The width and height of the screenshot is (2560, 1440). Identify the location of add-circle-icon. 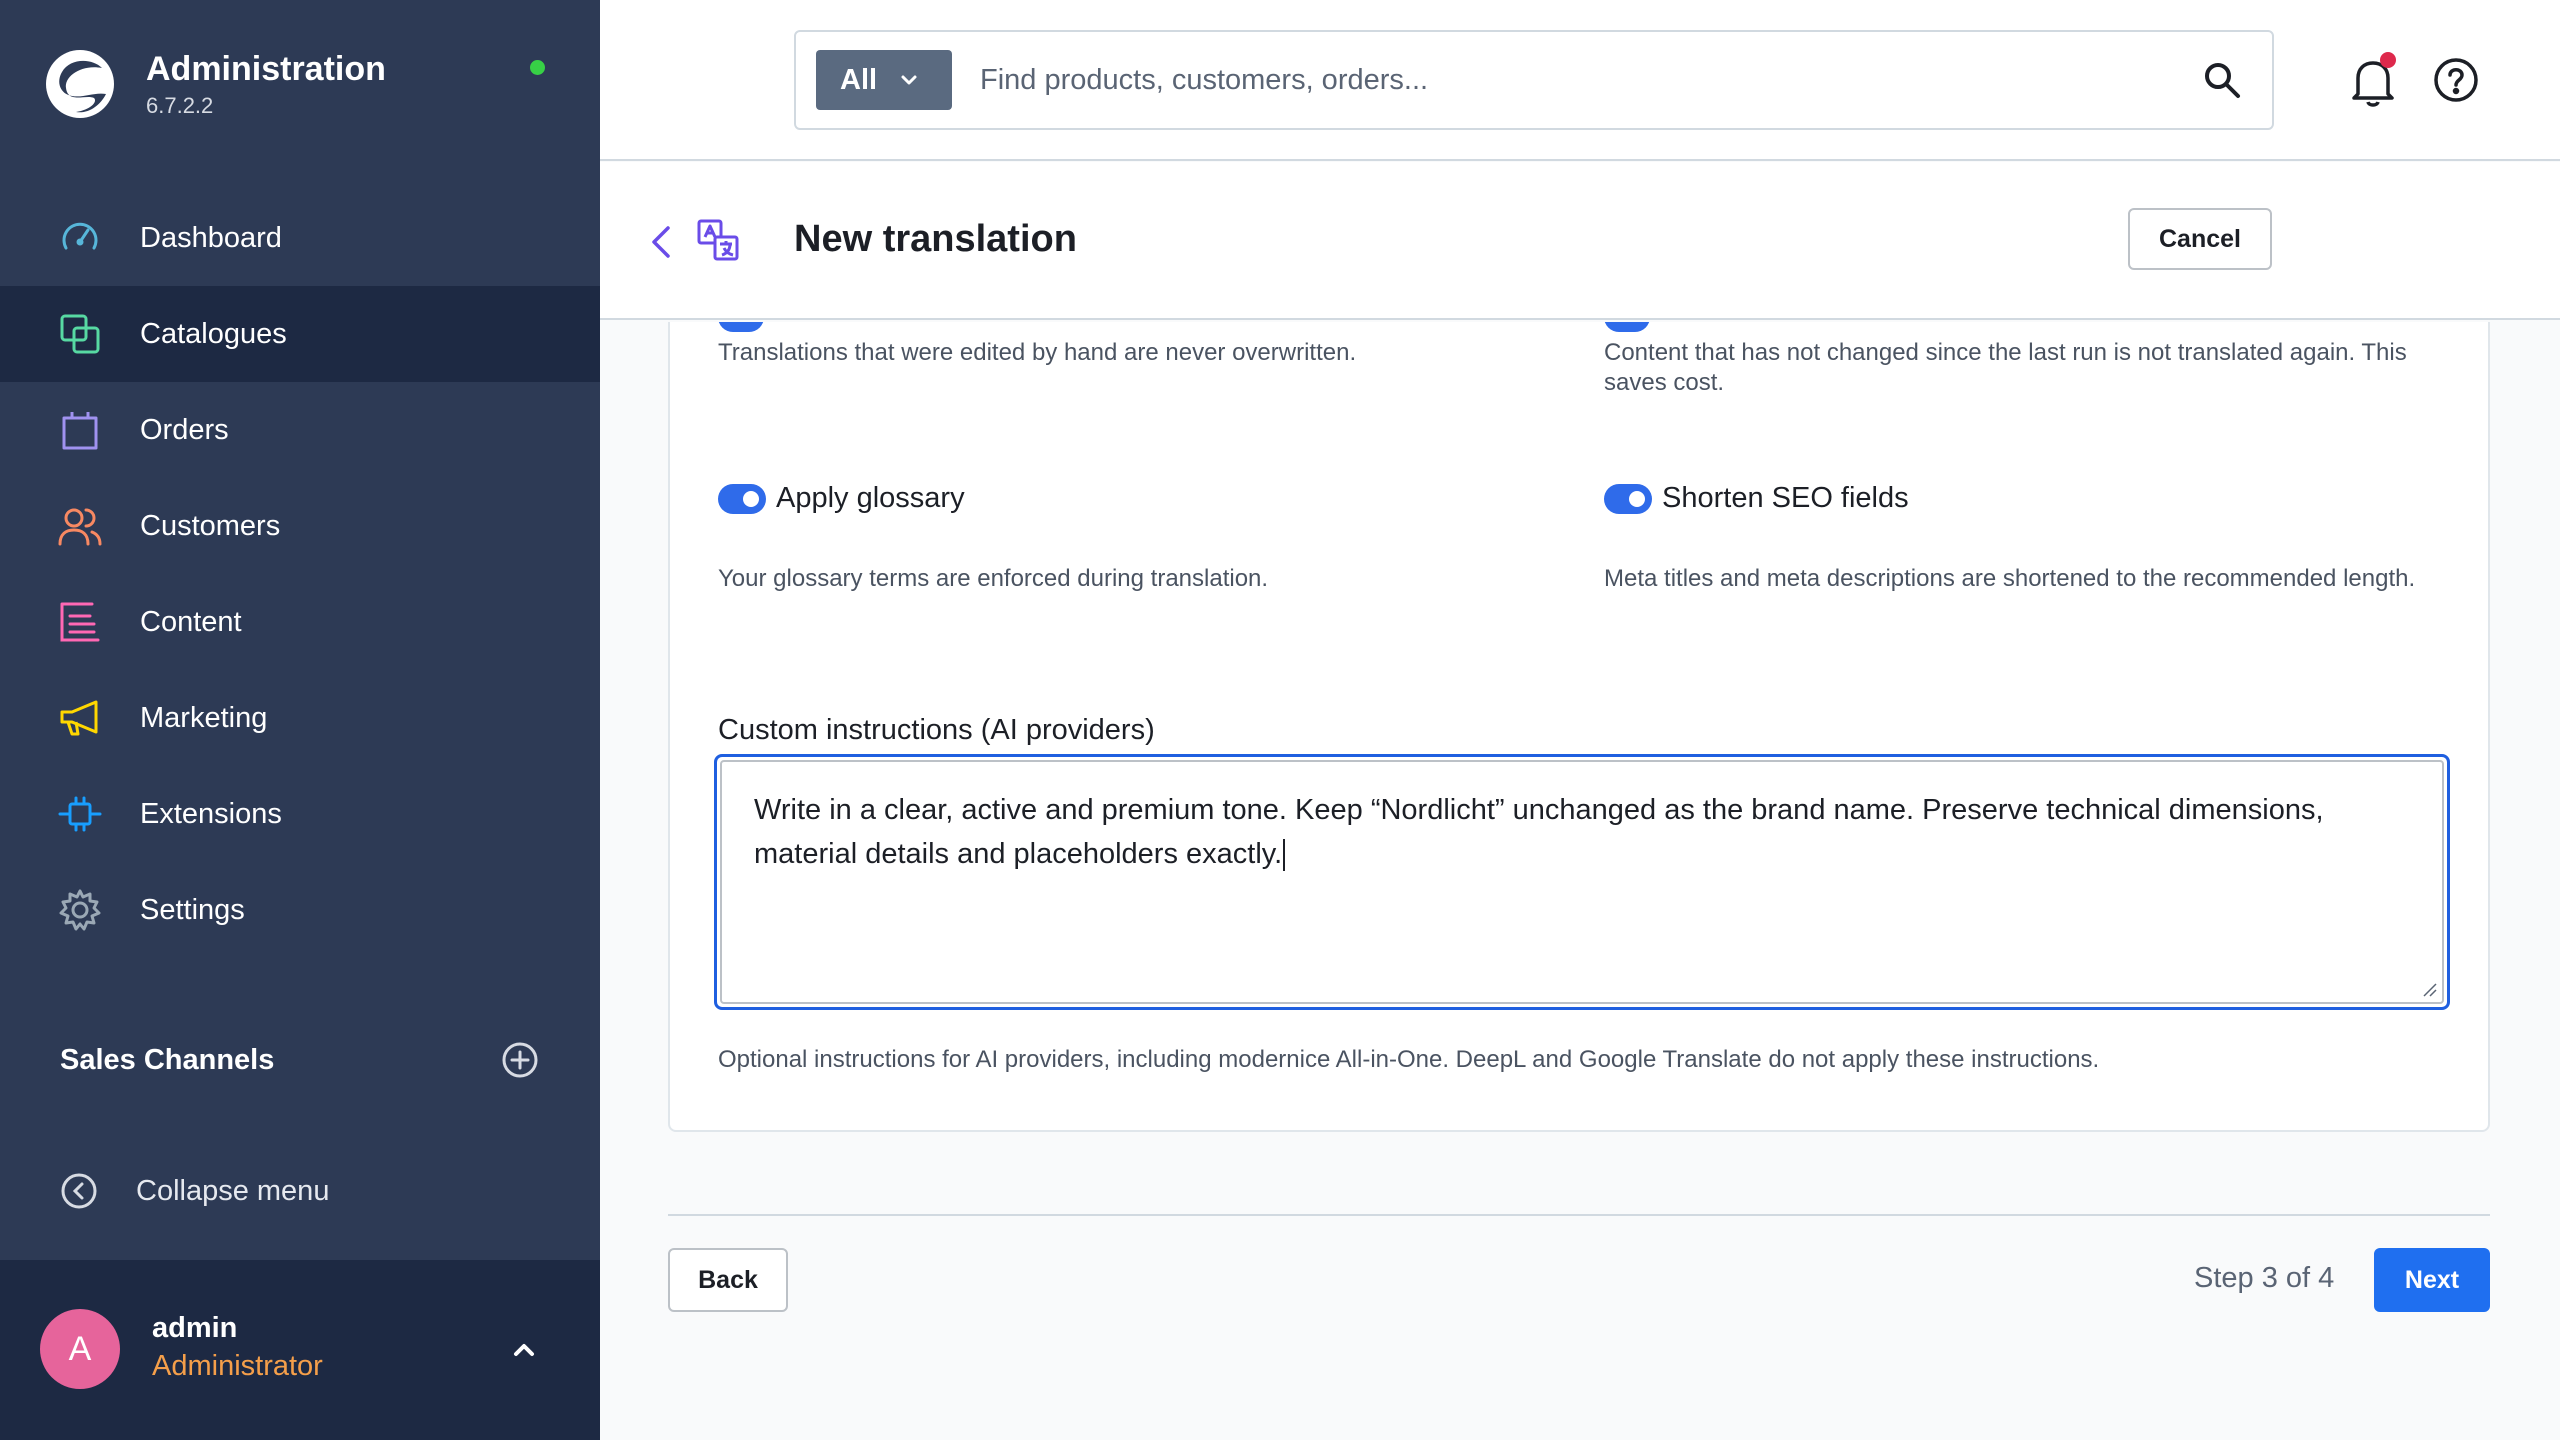
(520, 1060).